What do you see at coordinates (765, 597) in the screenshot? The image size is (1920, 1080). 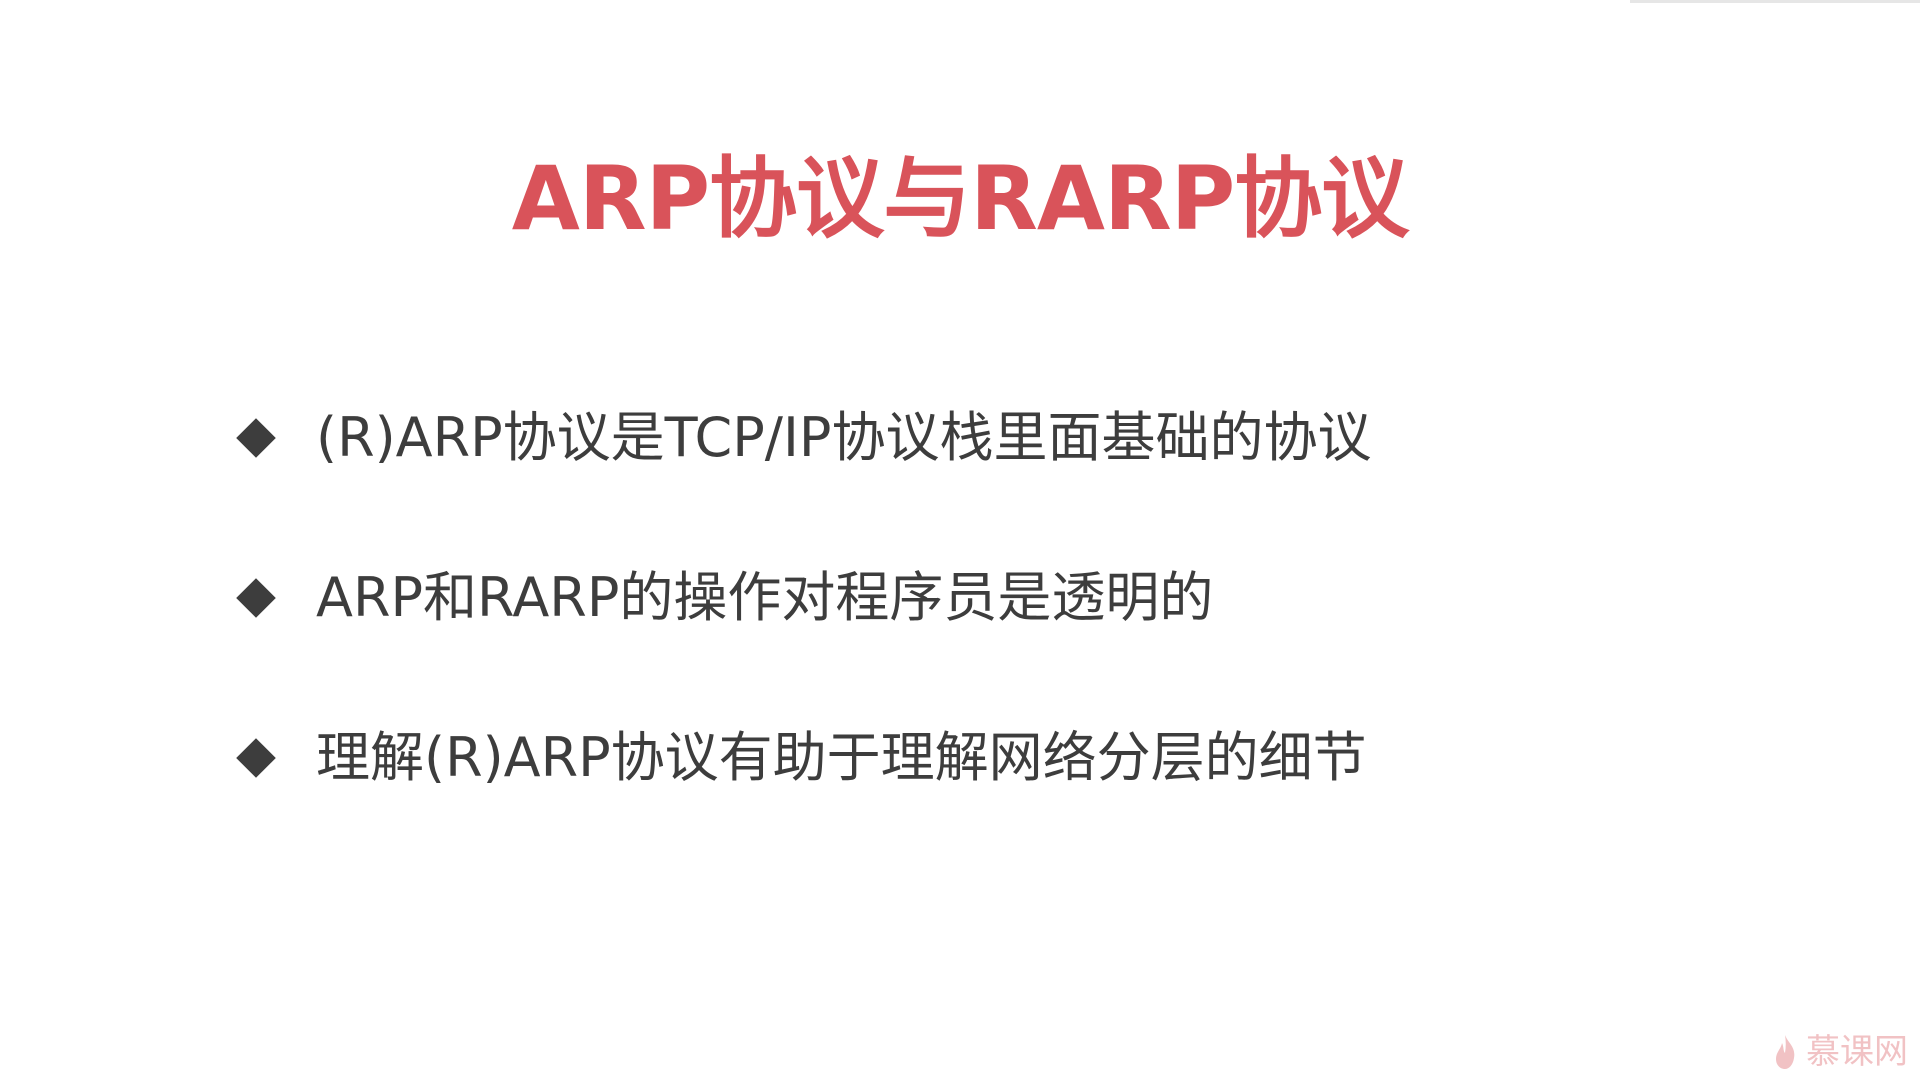 I see `bullet-text: ARP和RARP的操作对程序员是透明的` at bounding box center [765, 597].